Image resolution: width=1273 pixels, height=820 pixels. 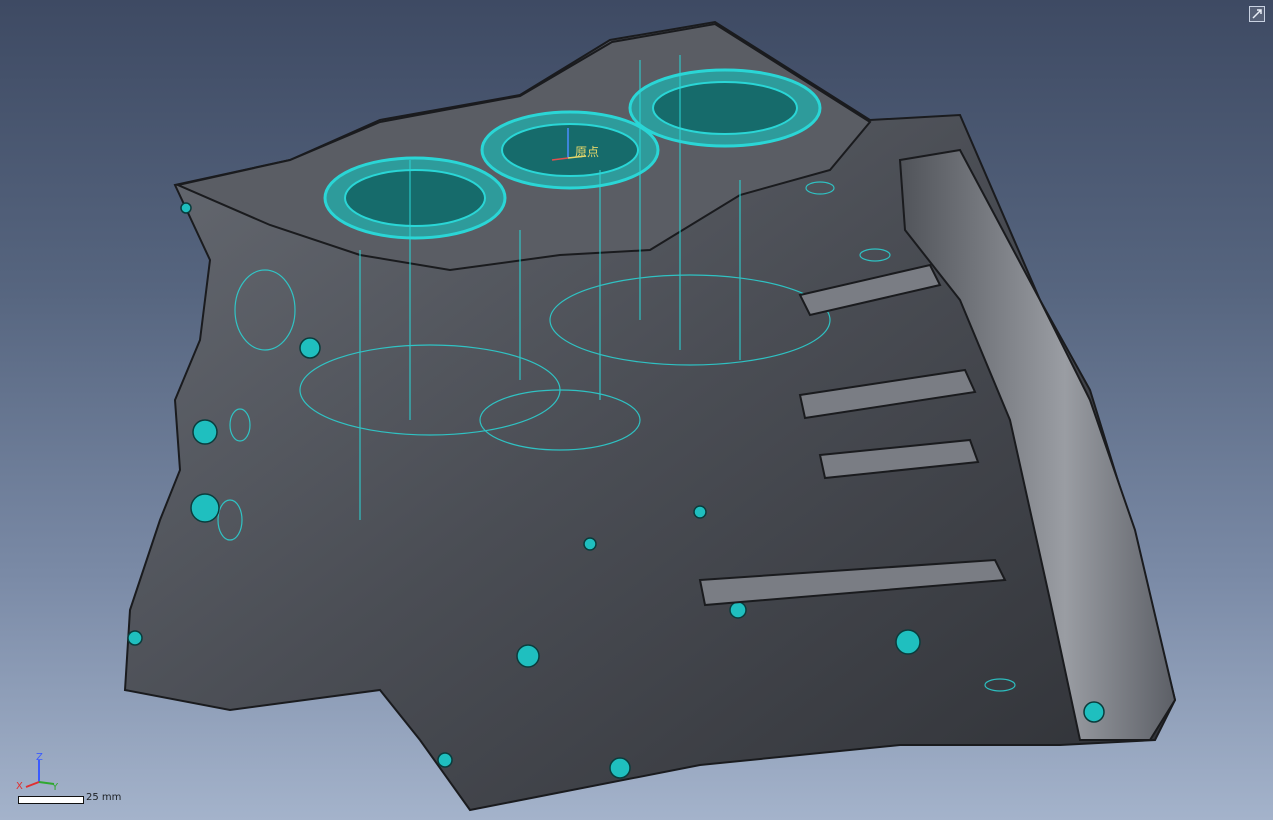 What do you see at coordinates (55, 787) in the screenshot?
I see `triad-y-label: Y` at bounding box center [55, 787].